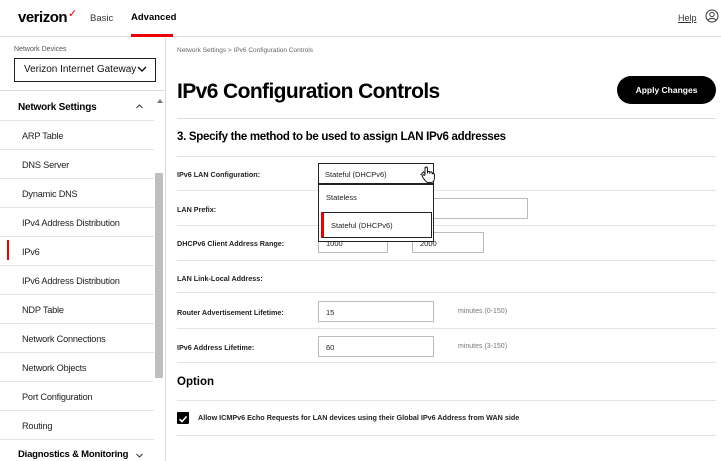  Describe the element at coordinates (71, 281) in the screenshot. I see `sidebar-item-ipv6-address-distribution: IPv6 Address Distribution` at that location.